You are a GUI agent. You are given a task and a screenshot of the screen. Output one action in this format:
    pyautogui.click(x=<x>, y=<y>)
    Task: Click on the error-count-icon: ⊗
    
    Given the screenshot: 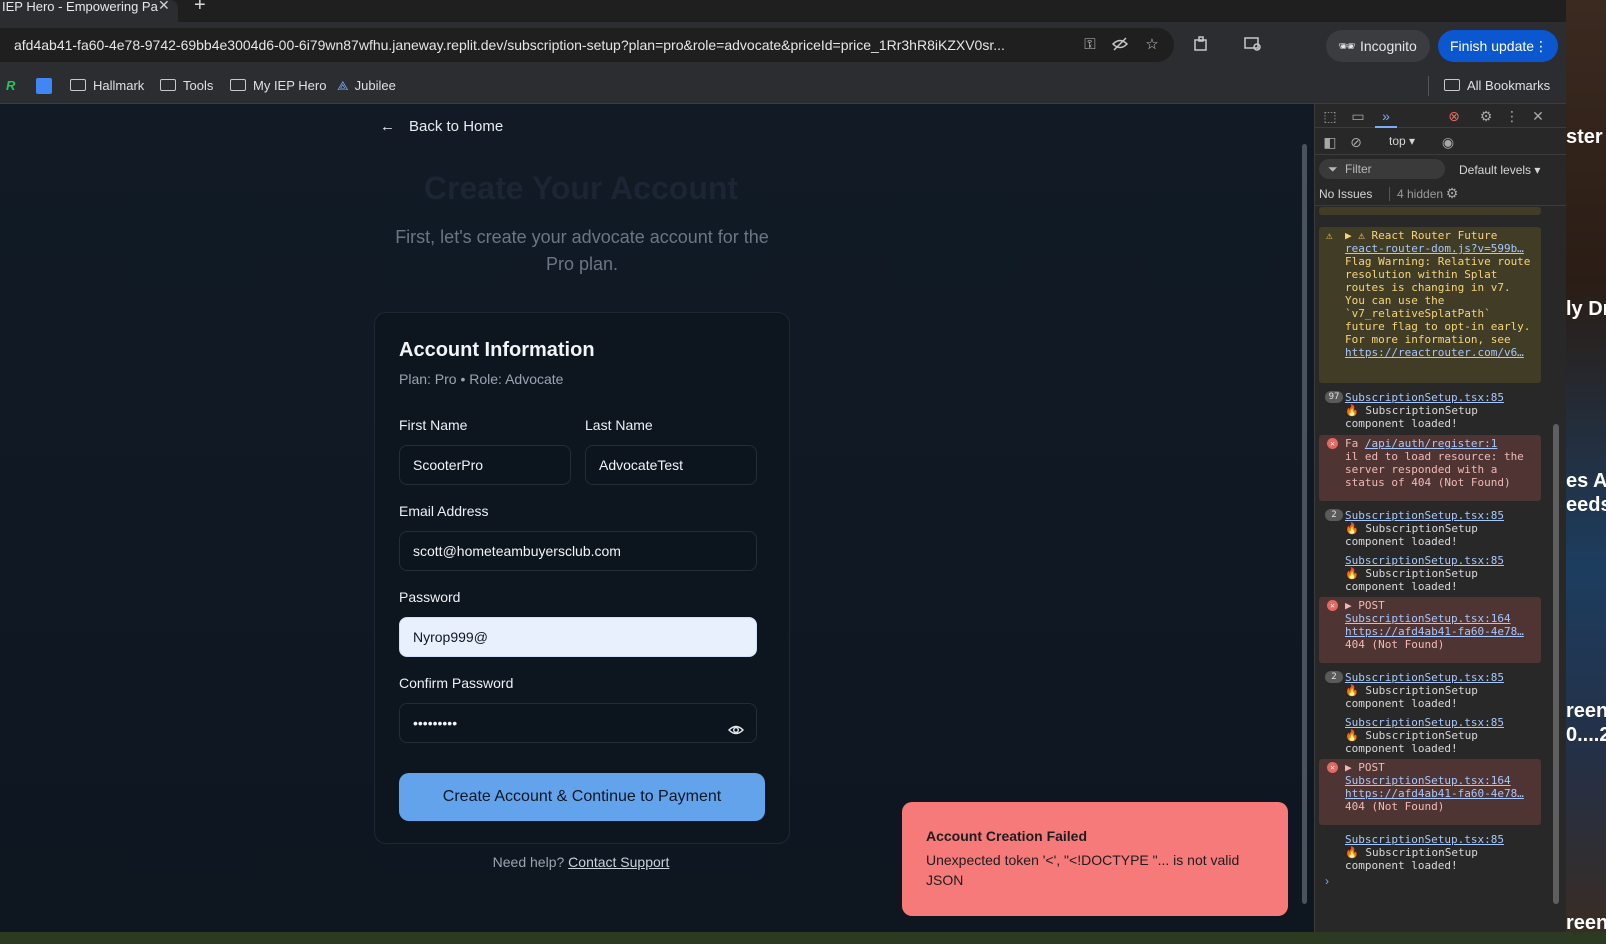 What is the action you would take?
    pyautogui.click(x=1454, y=116)
    